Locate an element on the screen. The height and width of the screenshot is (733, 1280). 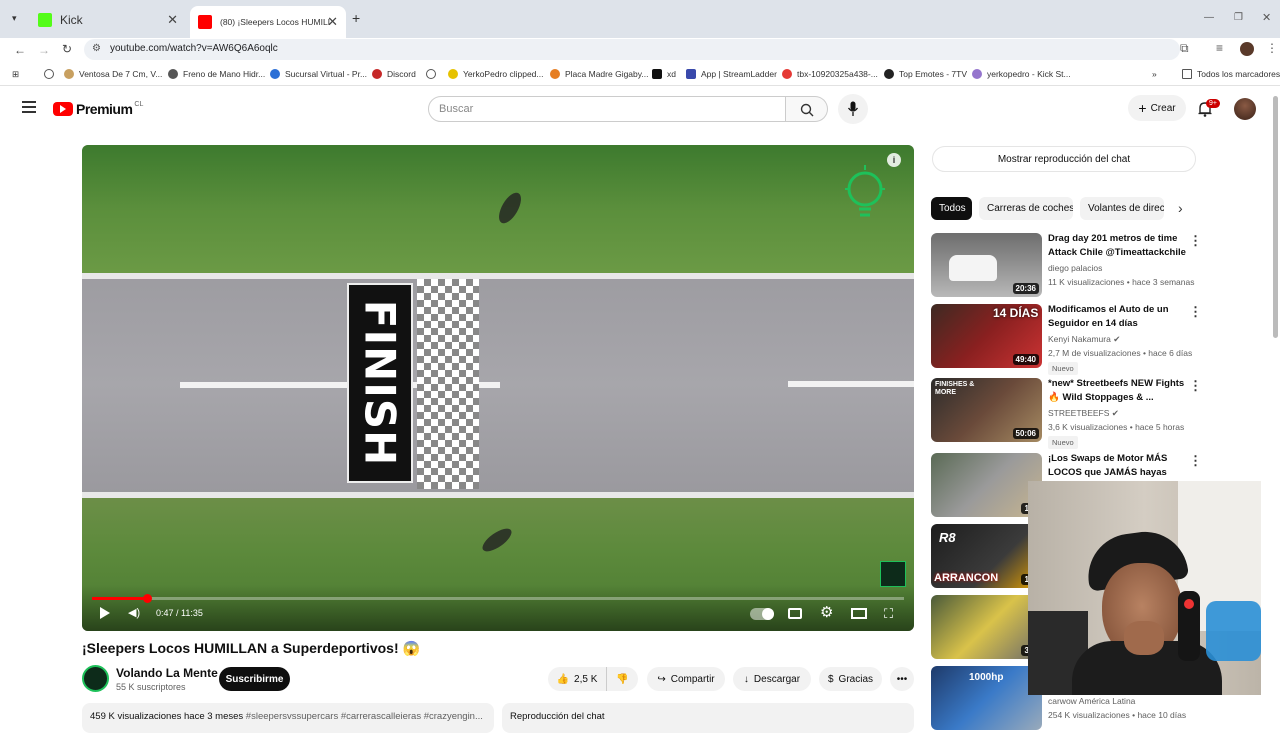
recommended-thumbnail: FINISHES & MORE 50:06 is located at coordinates (986, 410).